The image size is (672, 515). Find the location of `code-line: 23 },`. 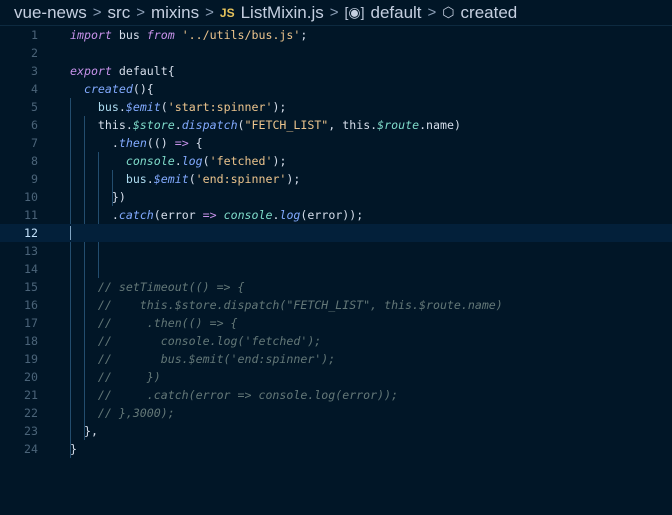

code-line: 23 }, is located at coordinates (336, 431).